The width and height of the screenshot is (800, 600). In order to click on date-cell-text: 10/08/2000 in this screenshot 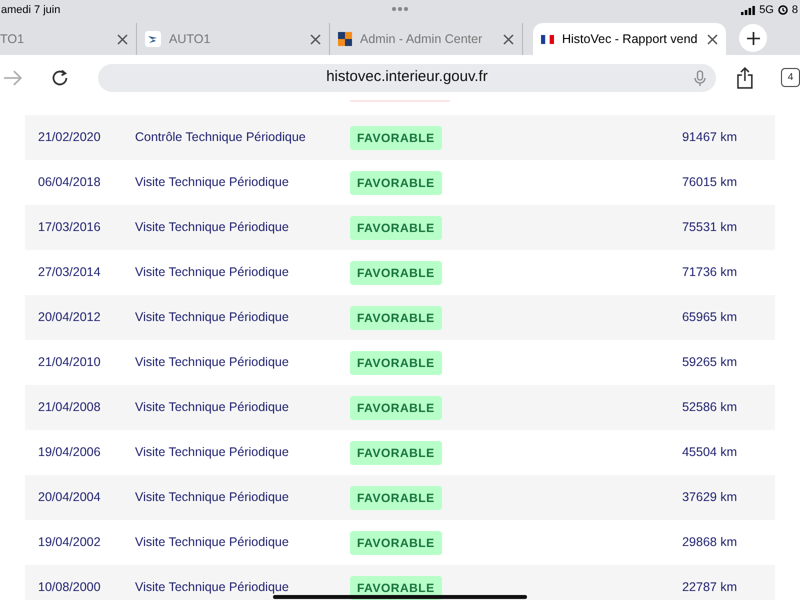, I will do `click(70, 587)`.